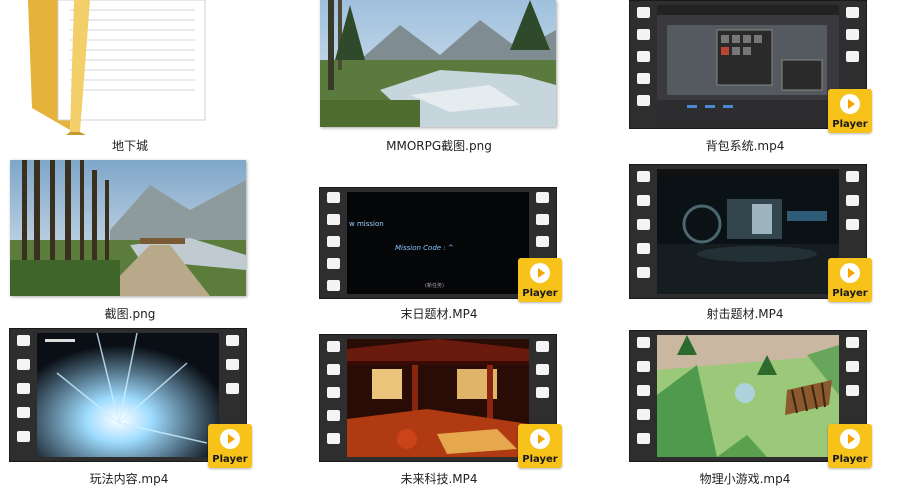 This screenshot has width=899, height=492. Describe the element at coordinates (117, 67) in the screenshot. I see `folder-icon` at that location.